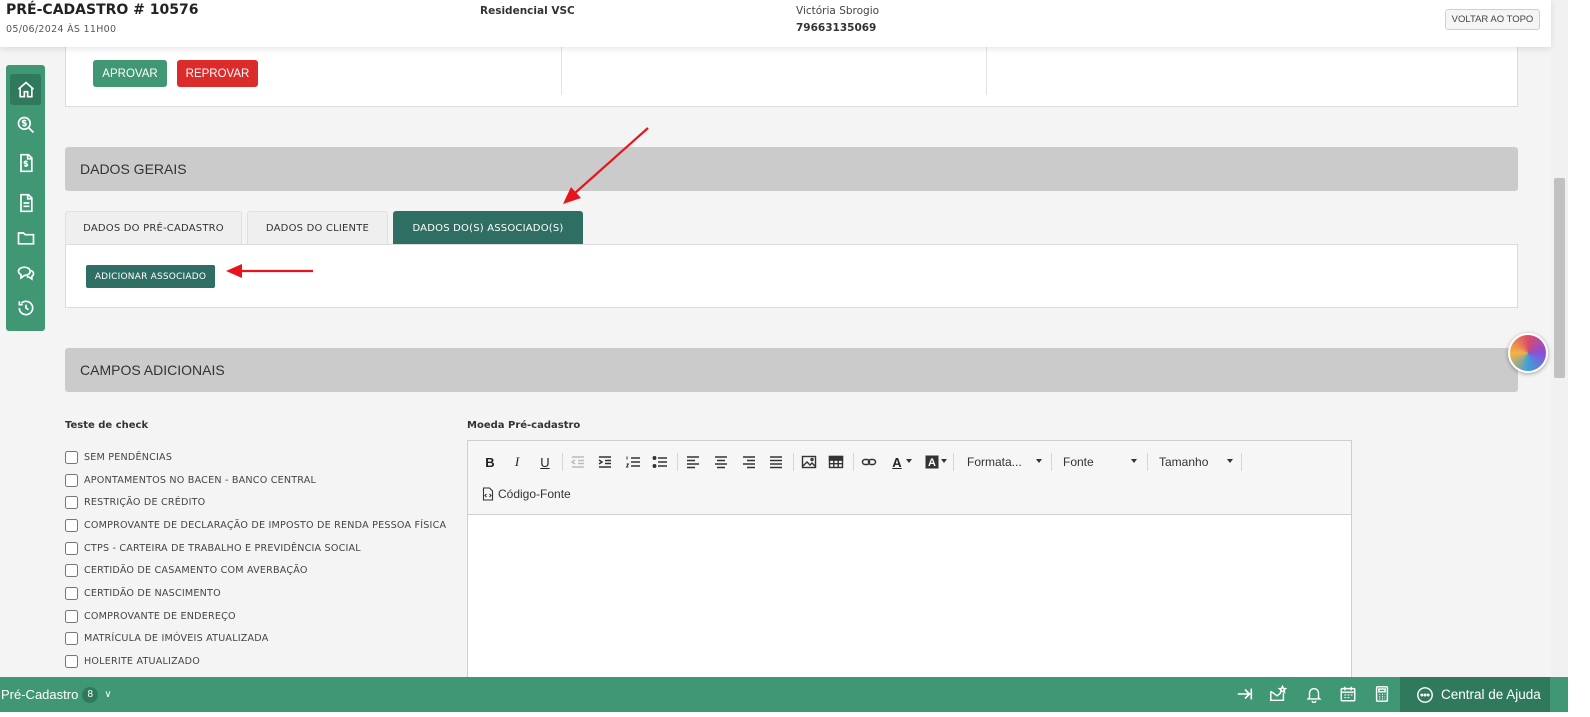  Describe the element at coordinates (776, 462) in the screenshot. I see `align-justify-button` at that location.